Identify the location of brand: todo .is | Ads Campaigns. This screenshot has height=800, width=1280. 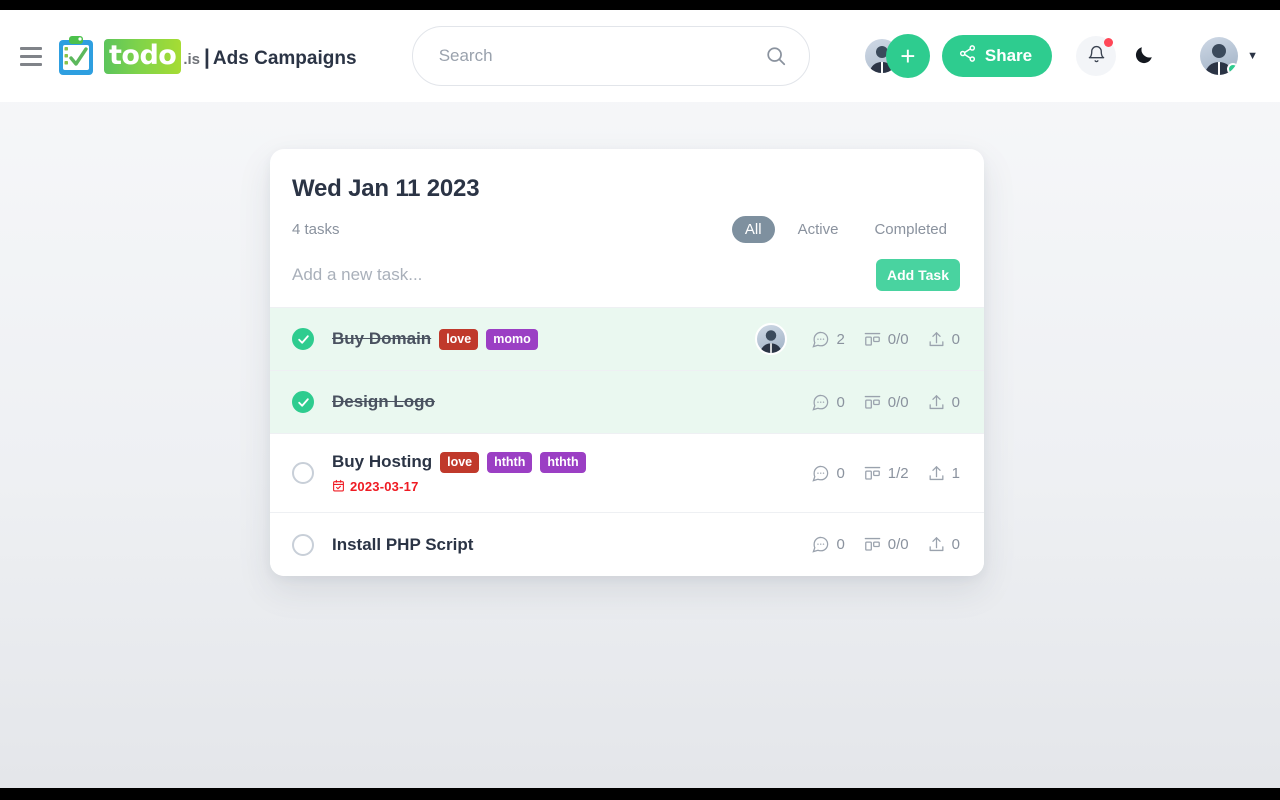
(205, 56).